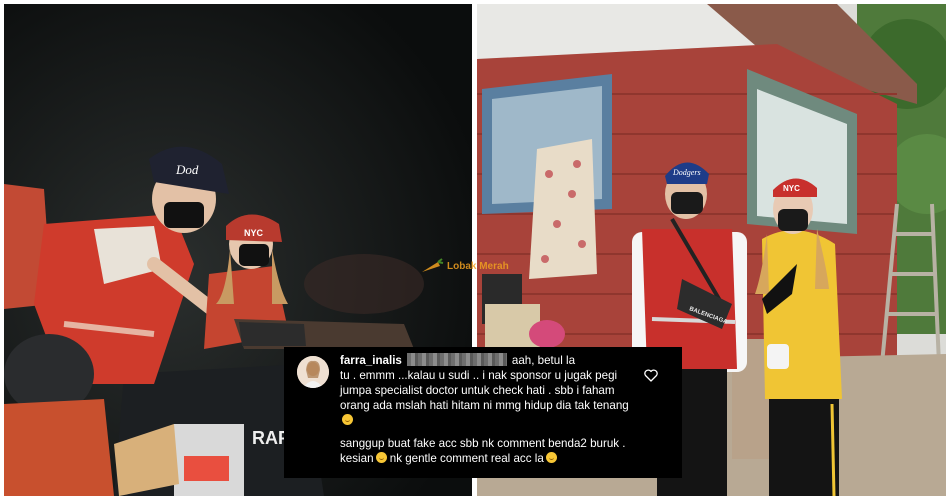 The width and height of the screenshot is (950, 500). What do you see at coordinates (651, 375) in the screenshot?
I see `heart-icon` at bounding box center [651, 375].